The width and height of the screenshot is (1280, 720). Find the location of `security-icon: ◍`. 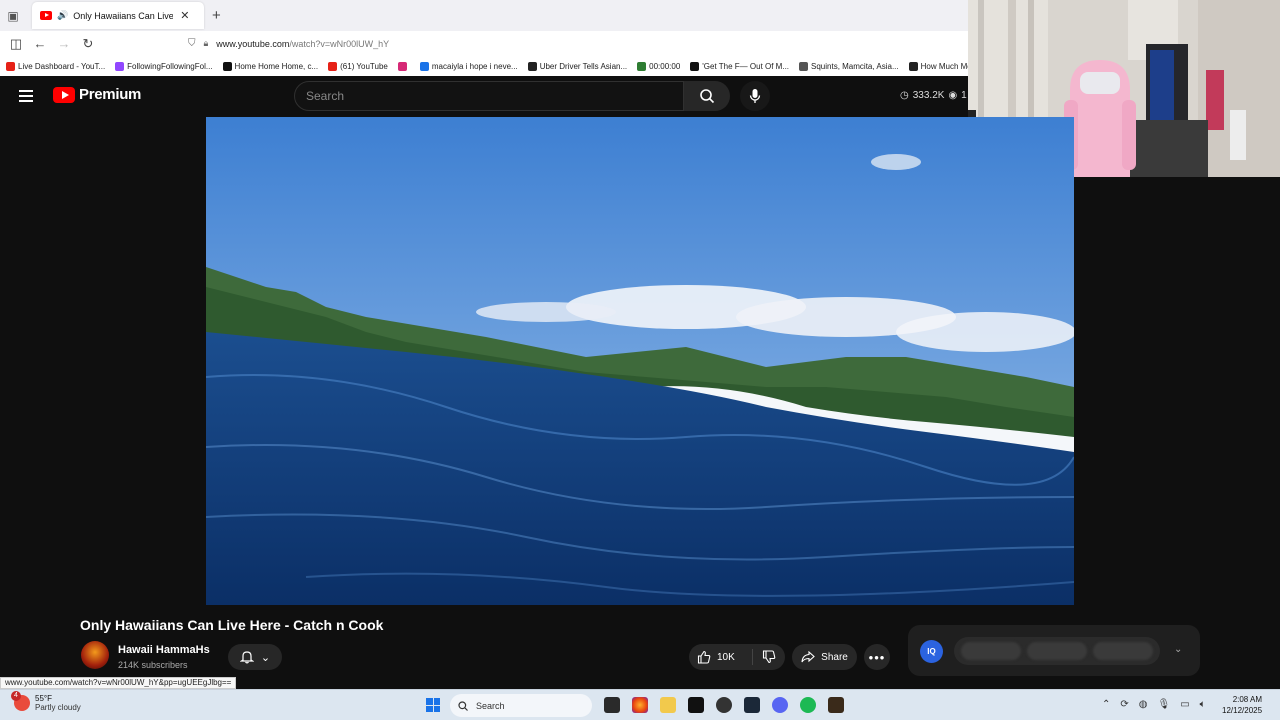

security-icon: ◍ is located at coordinates (1143, 704).